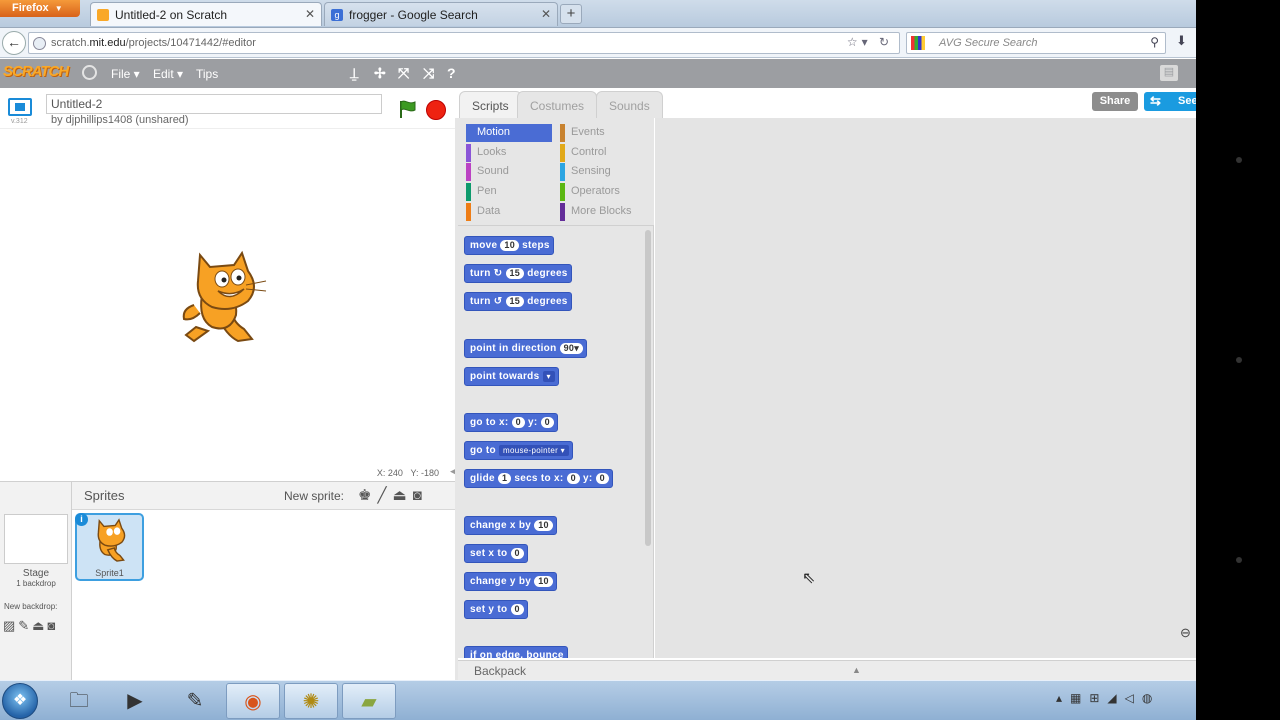  What do you see at coordinates (253, 701) in the screenshot?
I see `firefox-taskbar-icon: ◉` at bounding box center [253, 701].